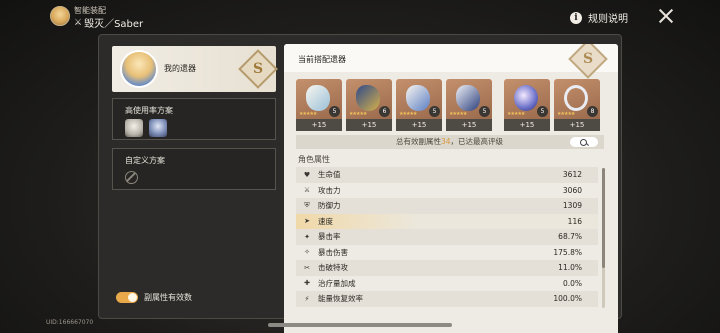  What do you see at coordinates (447, 253) in the screenshot?
I see `attribute-row: ✧ 暴击伤害 175.8%` at bounding box center [447, 253].